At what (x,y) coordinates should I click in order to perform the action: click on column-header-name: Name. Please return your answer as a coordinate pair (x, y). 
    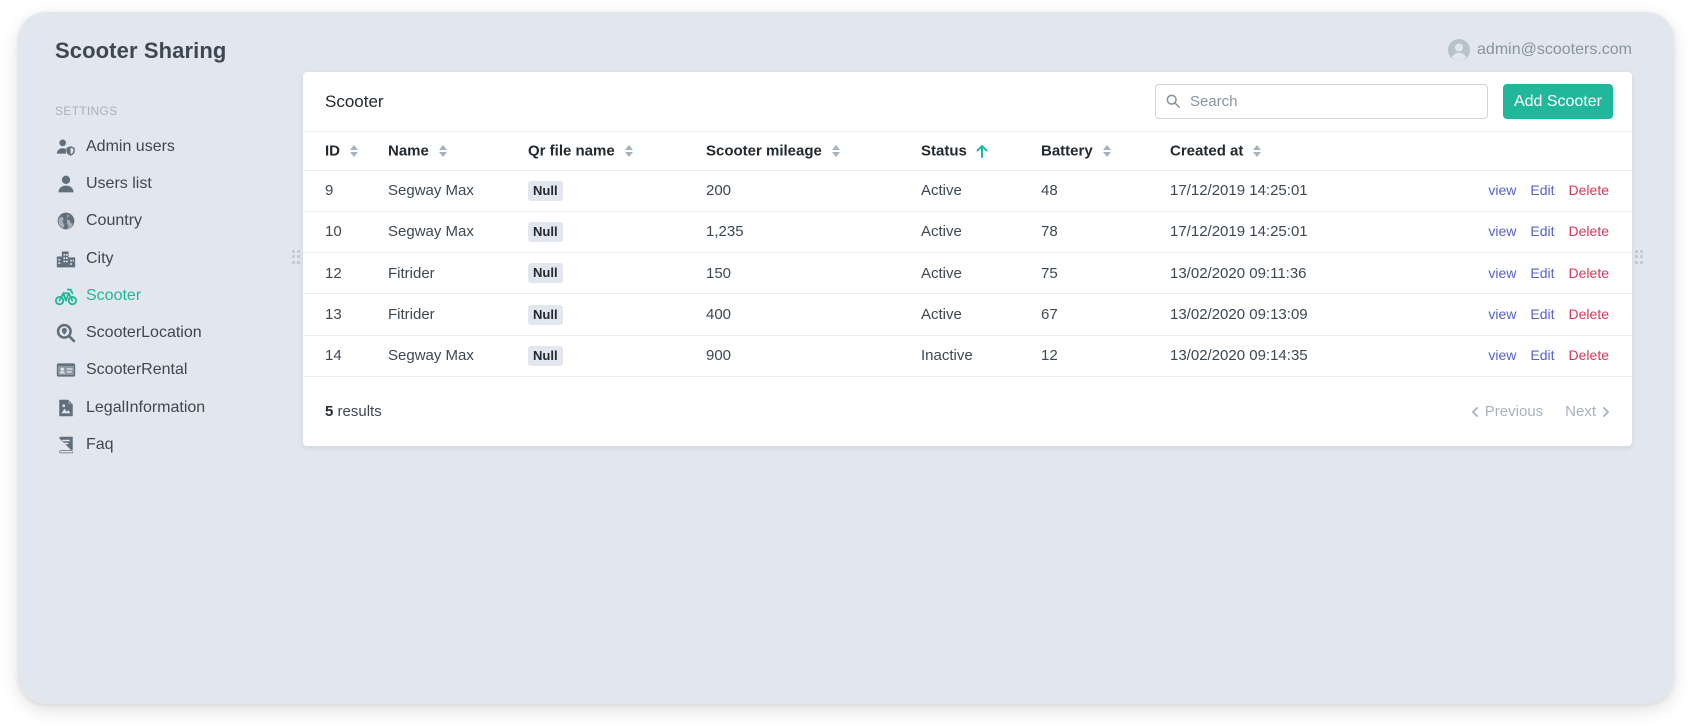
    Looking at the image, I should click on (458, 151).